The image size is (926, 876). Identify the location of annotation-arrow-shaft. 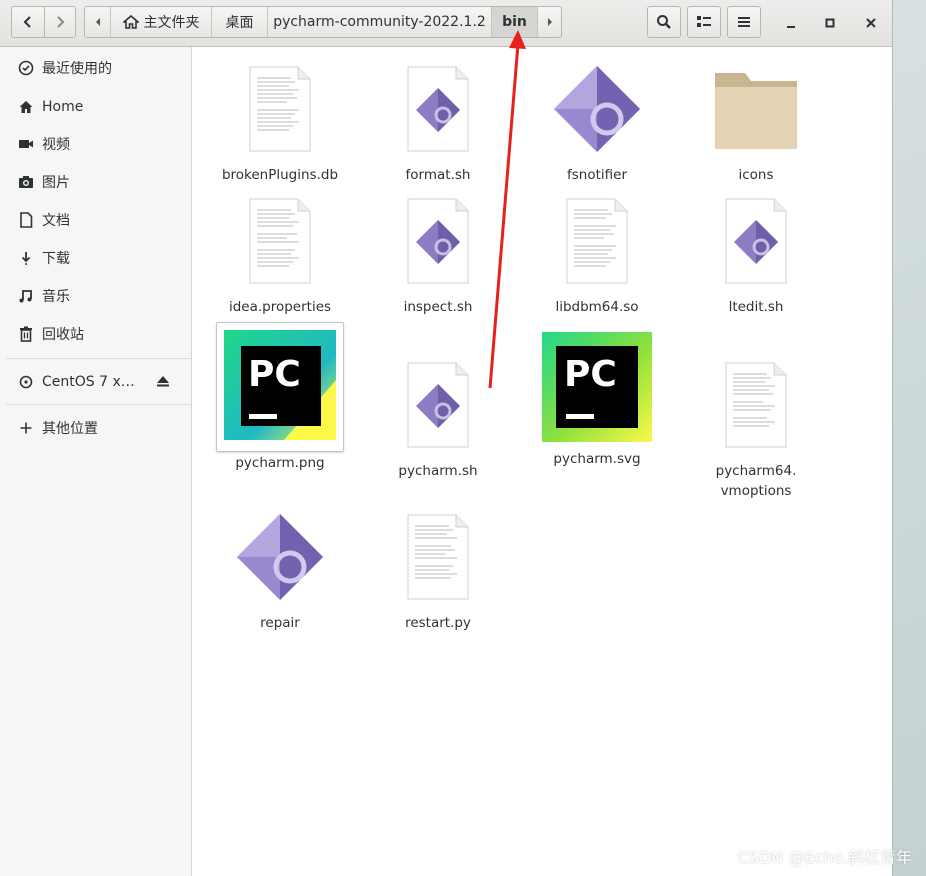
(504, 216).